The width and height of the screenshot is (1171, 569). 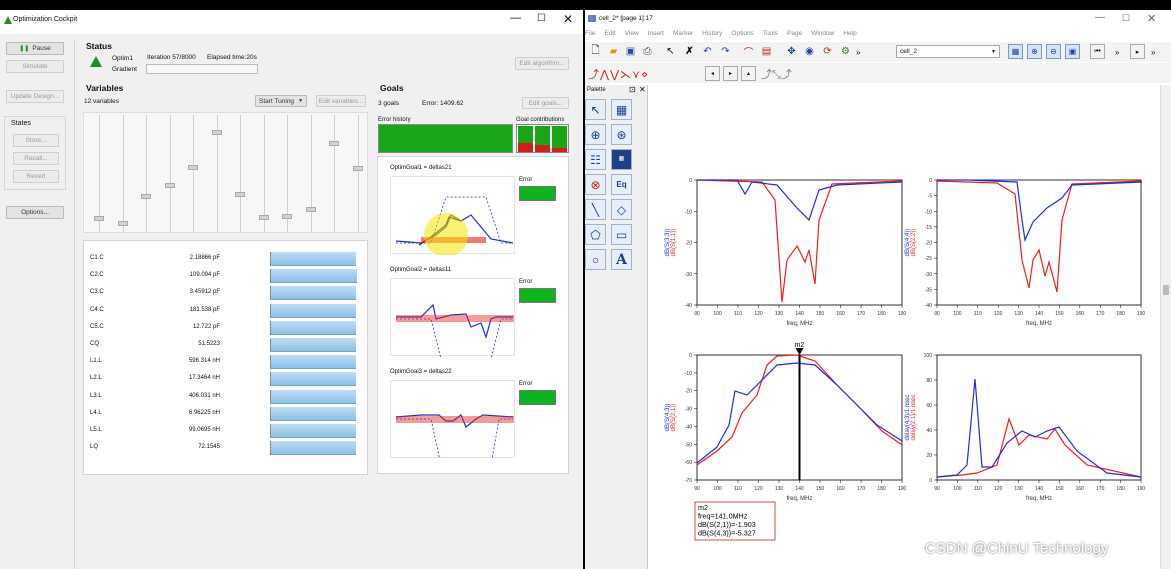 I want to click on menu-view: View, so click(x=632, y=33).